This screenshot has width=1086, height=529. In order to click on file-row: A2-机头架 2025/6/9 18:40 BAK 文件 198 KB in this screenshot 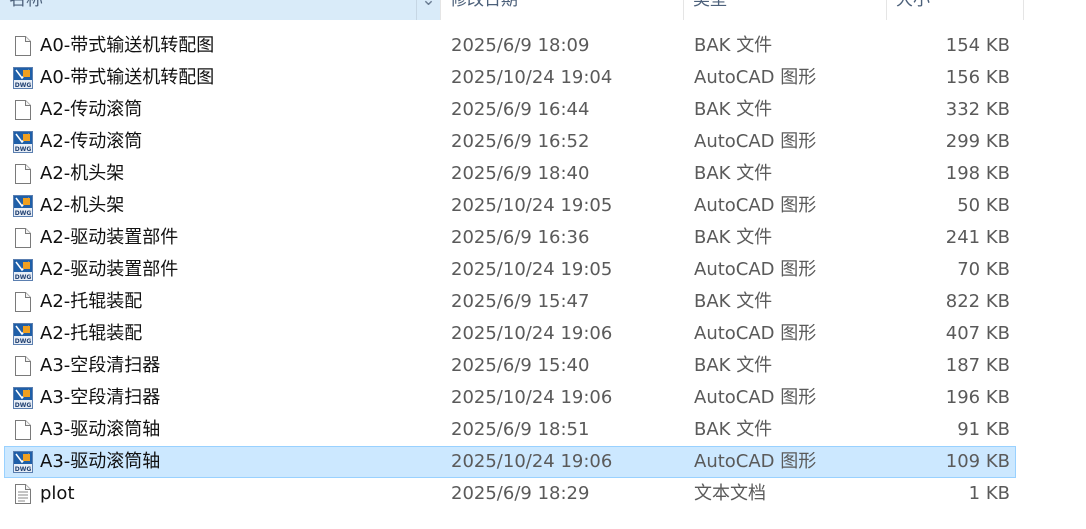, I will do `click(510, 174)`.